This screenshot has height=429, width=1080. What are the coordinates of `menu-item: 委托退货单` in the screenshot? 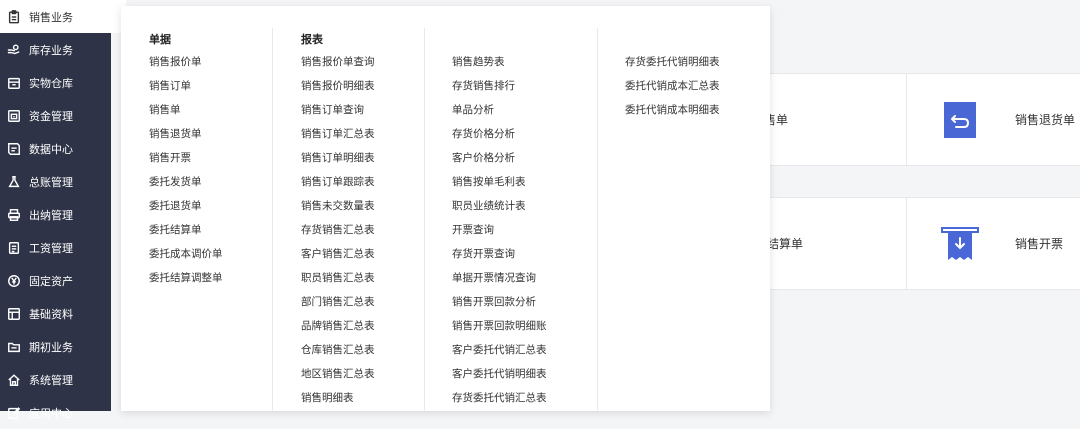 It's located at (186, 210).